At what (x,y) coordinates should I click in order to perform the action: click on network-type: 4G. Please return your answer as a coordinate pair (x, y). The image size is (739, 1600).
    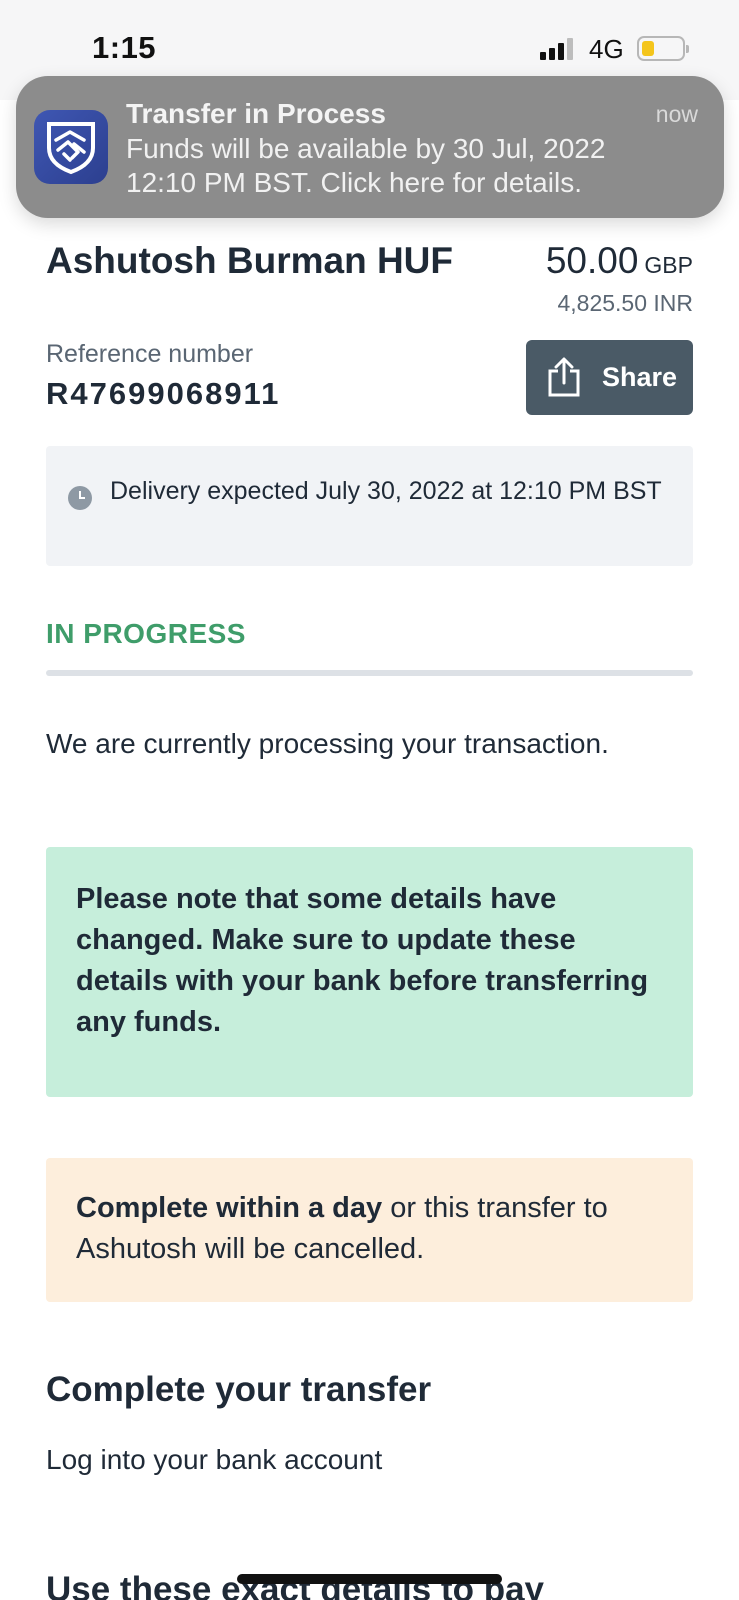
    Looking at the image, I should click on (606, 49).